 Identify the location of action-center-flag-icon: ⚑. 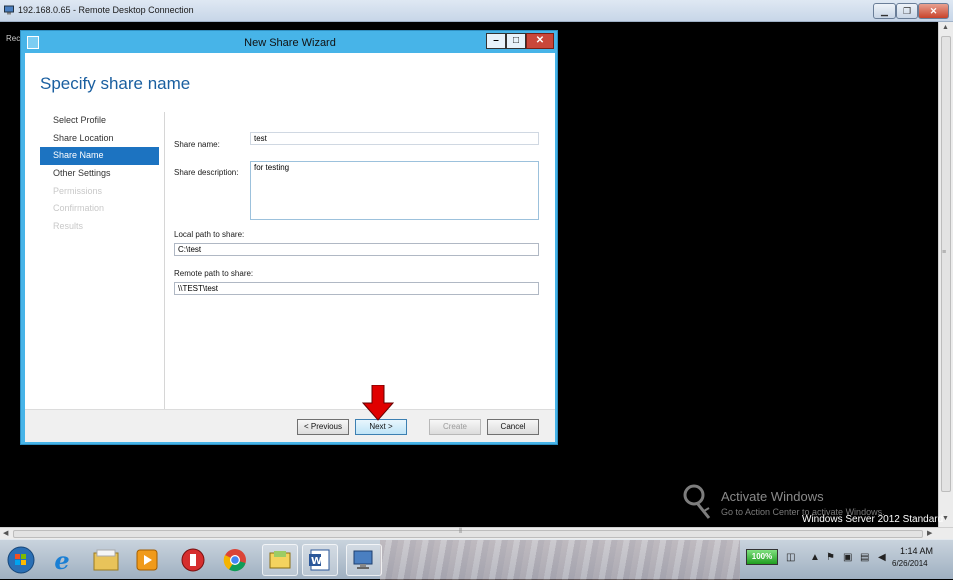
(830, 557).